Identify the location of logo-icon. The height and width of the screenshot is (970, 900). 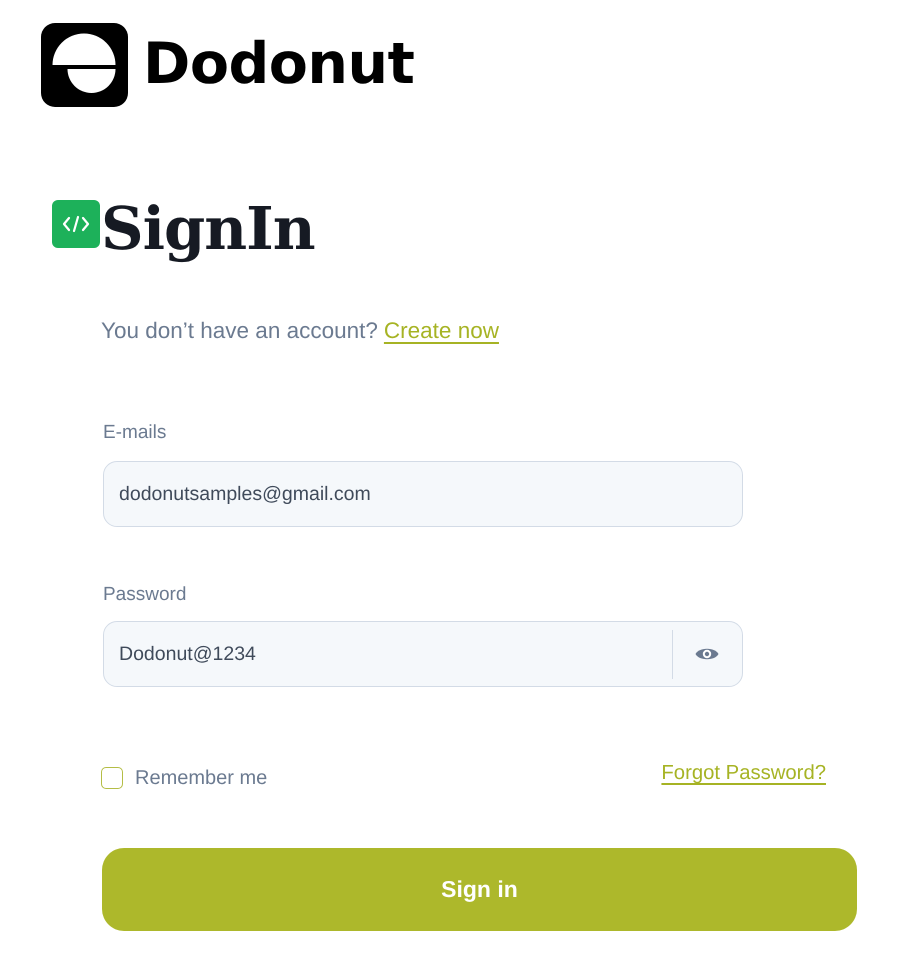
(84, 65).